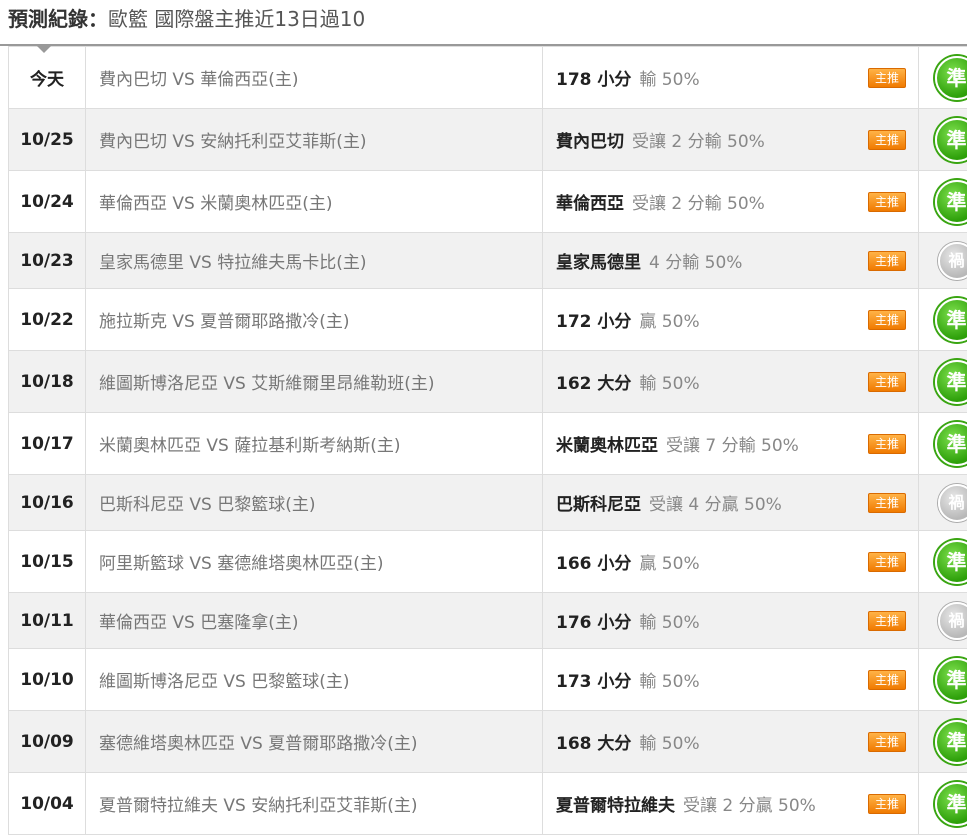 The height and width of the screenshot is (835, 967). What do you see at coordinates (731, 562) in the screenshot?
I see `row-pick: 166 小分贏 50% 主推` at bounding box center [731, 562].